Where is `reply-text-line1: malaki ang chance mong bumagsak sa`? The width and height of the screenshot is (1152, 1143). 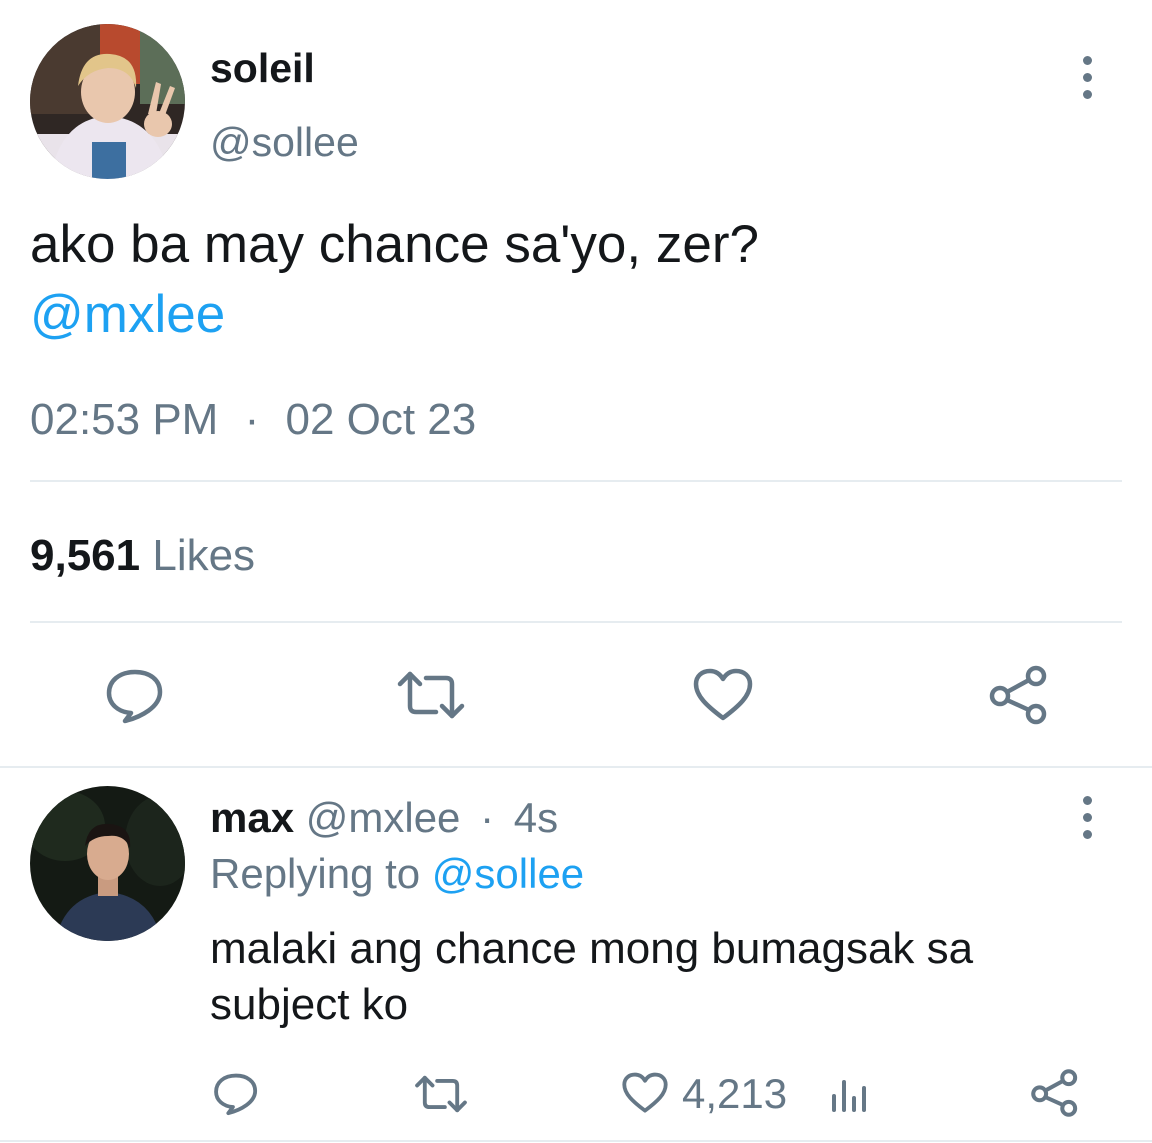 reply-text-line1: malaki ang chance mong bumagsak sa is located at coordinates (592, 948).